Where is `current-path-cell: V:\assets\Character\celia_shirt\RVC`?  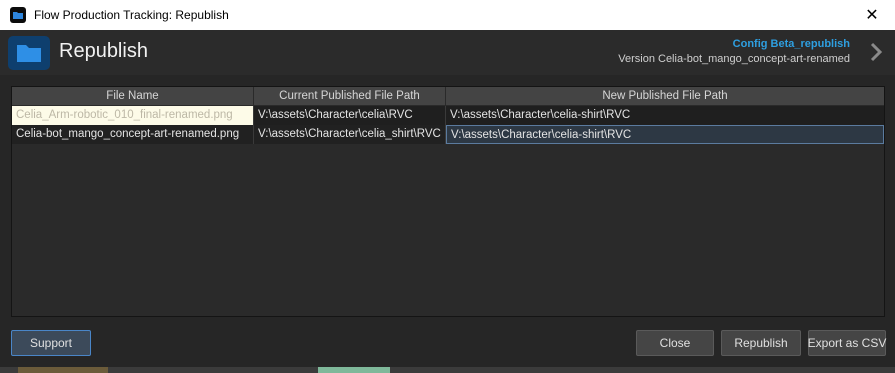
current-path-cell: V:\assets\Character\celia_shirt\RVC is located at coordinates (350, 134).